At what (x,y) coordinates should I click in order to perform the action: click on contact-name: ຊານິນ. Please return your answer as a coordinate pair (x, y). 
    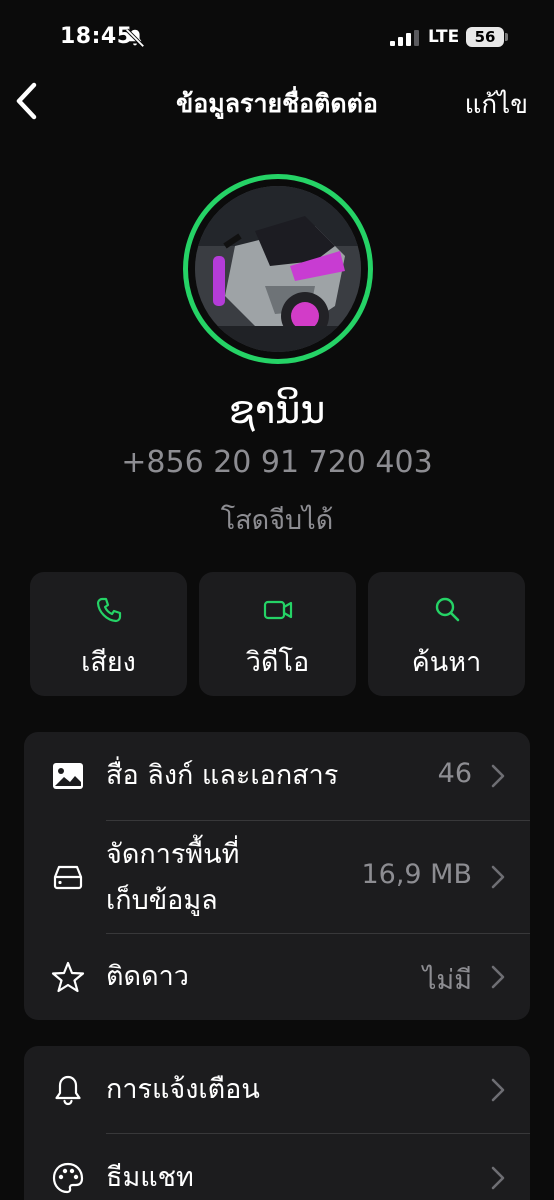
    Looking at the image, I should click on (277, 410).